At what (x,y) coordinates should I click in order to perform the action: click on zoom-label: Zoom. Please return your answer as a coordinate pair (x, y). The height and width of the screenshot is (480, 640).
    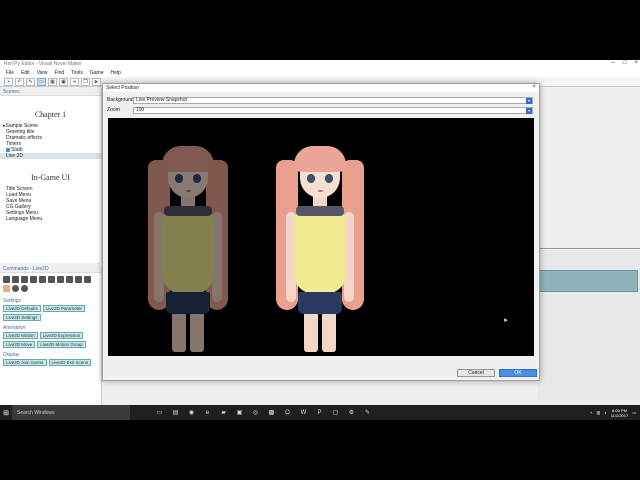
    Looking at the image, I should click on (113, 110).